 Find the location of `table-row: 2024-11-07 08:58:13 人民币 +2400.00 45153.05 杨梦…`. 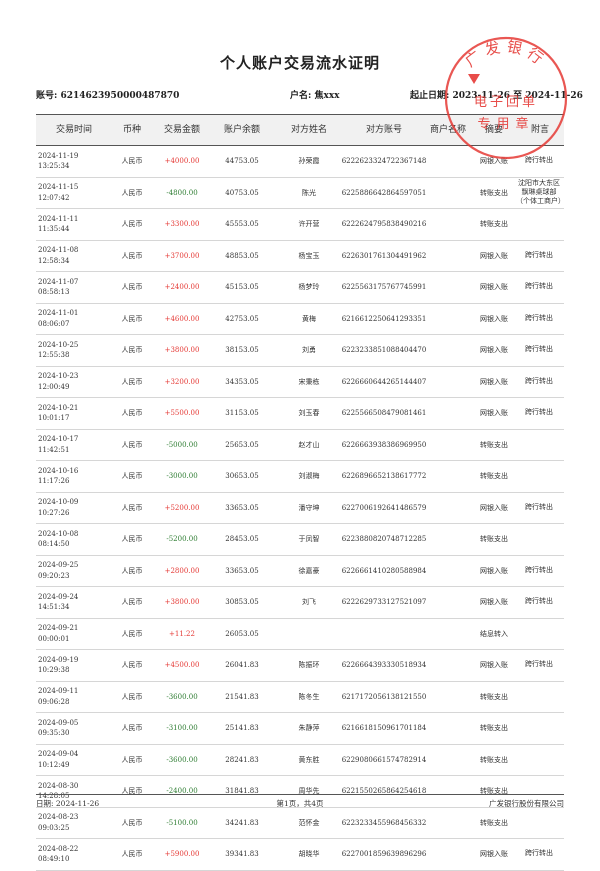

table-row: 2024-11-07 08:58:13 人民币 +2400.00 45153.05 杨梦… is located at coordinates (300, 288).